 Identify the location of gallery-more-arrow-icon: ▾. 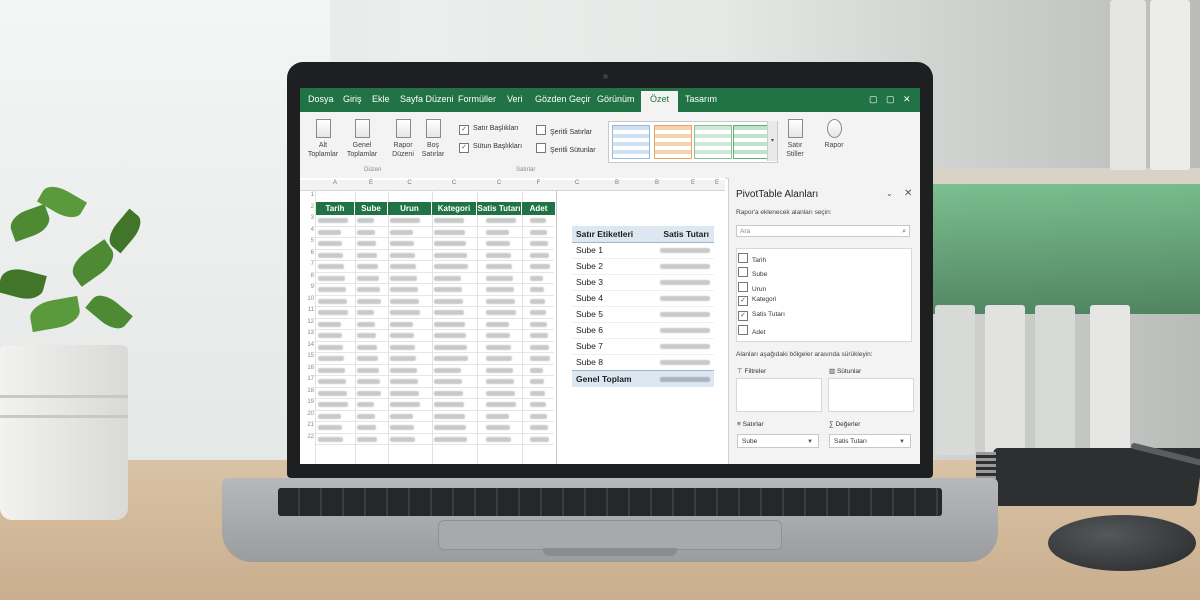
(772, 141).